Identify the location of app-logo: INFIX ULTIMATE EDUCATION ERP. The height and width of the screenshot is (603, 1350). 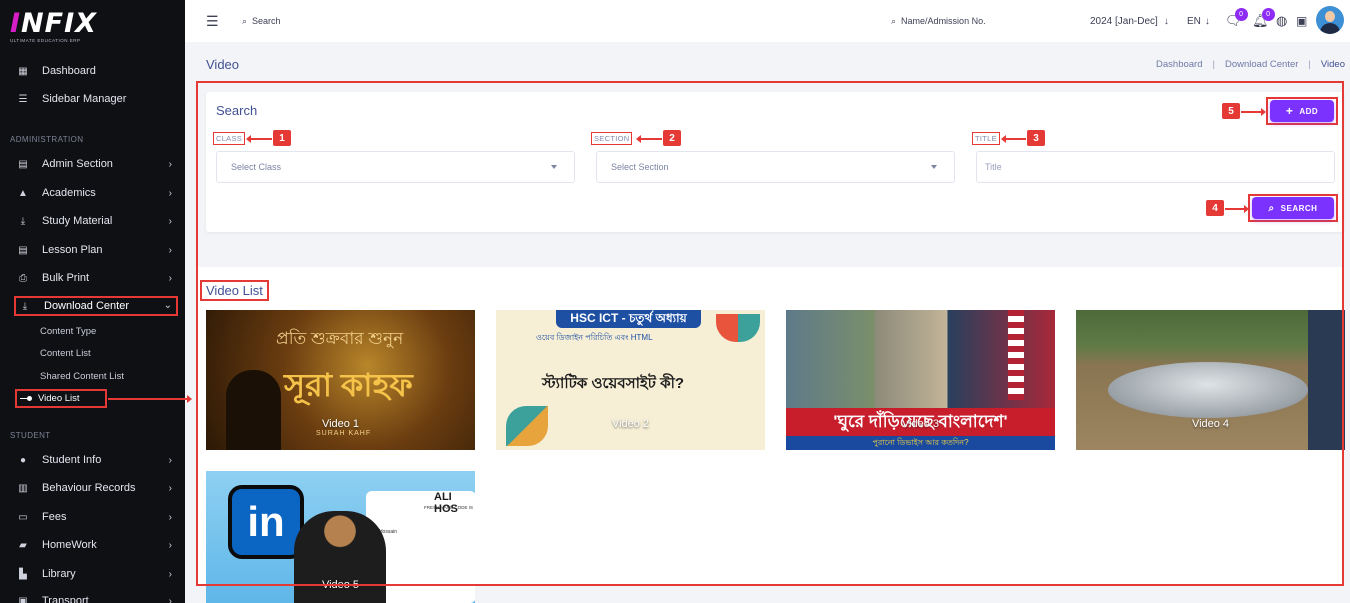
(53, 26).